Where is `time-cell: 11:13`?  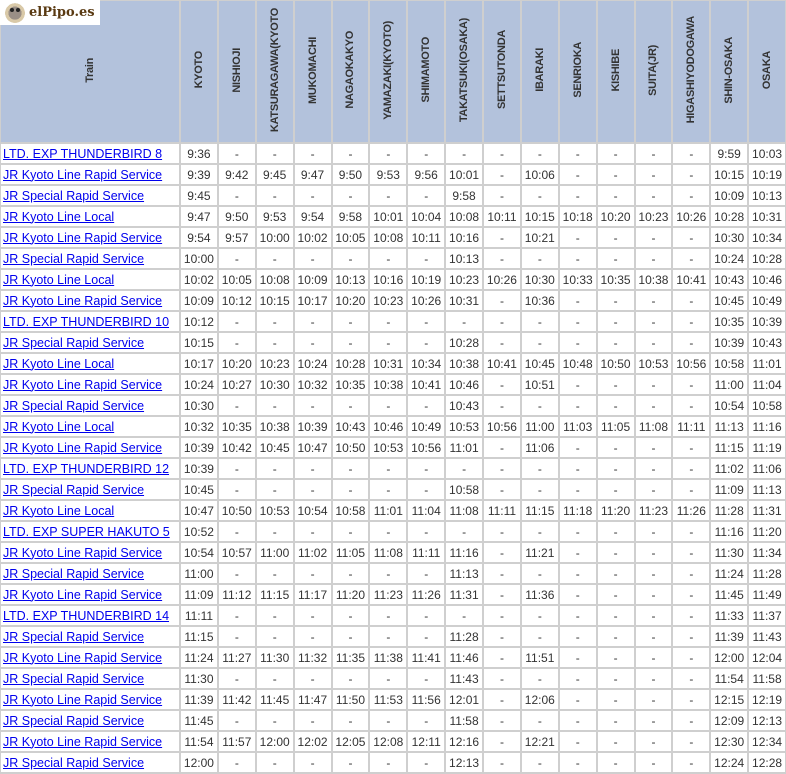
time-cell: 11:13 is located at coordinates (464, 573).